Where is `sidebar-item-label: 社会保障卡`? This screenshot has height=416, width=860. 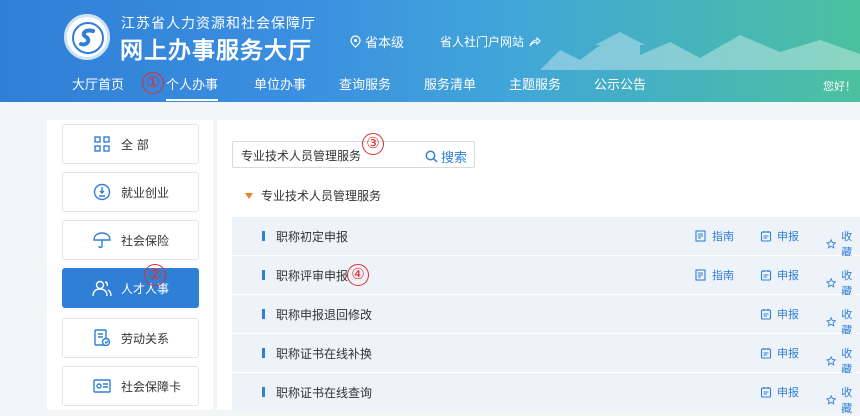
sidebar-item-label: 社会保障卡 is located at coordinates (151, 386).